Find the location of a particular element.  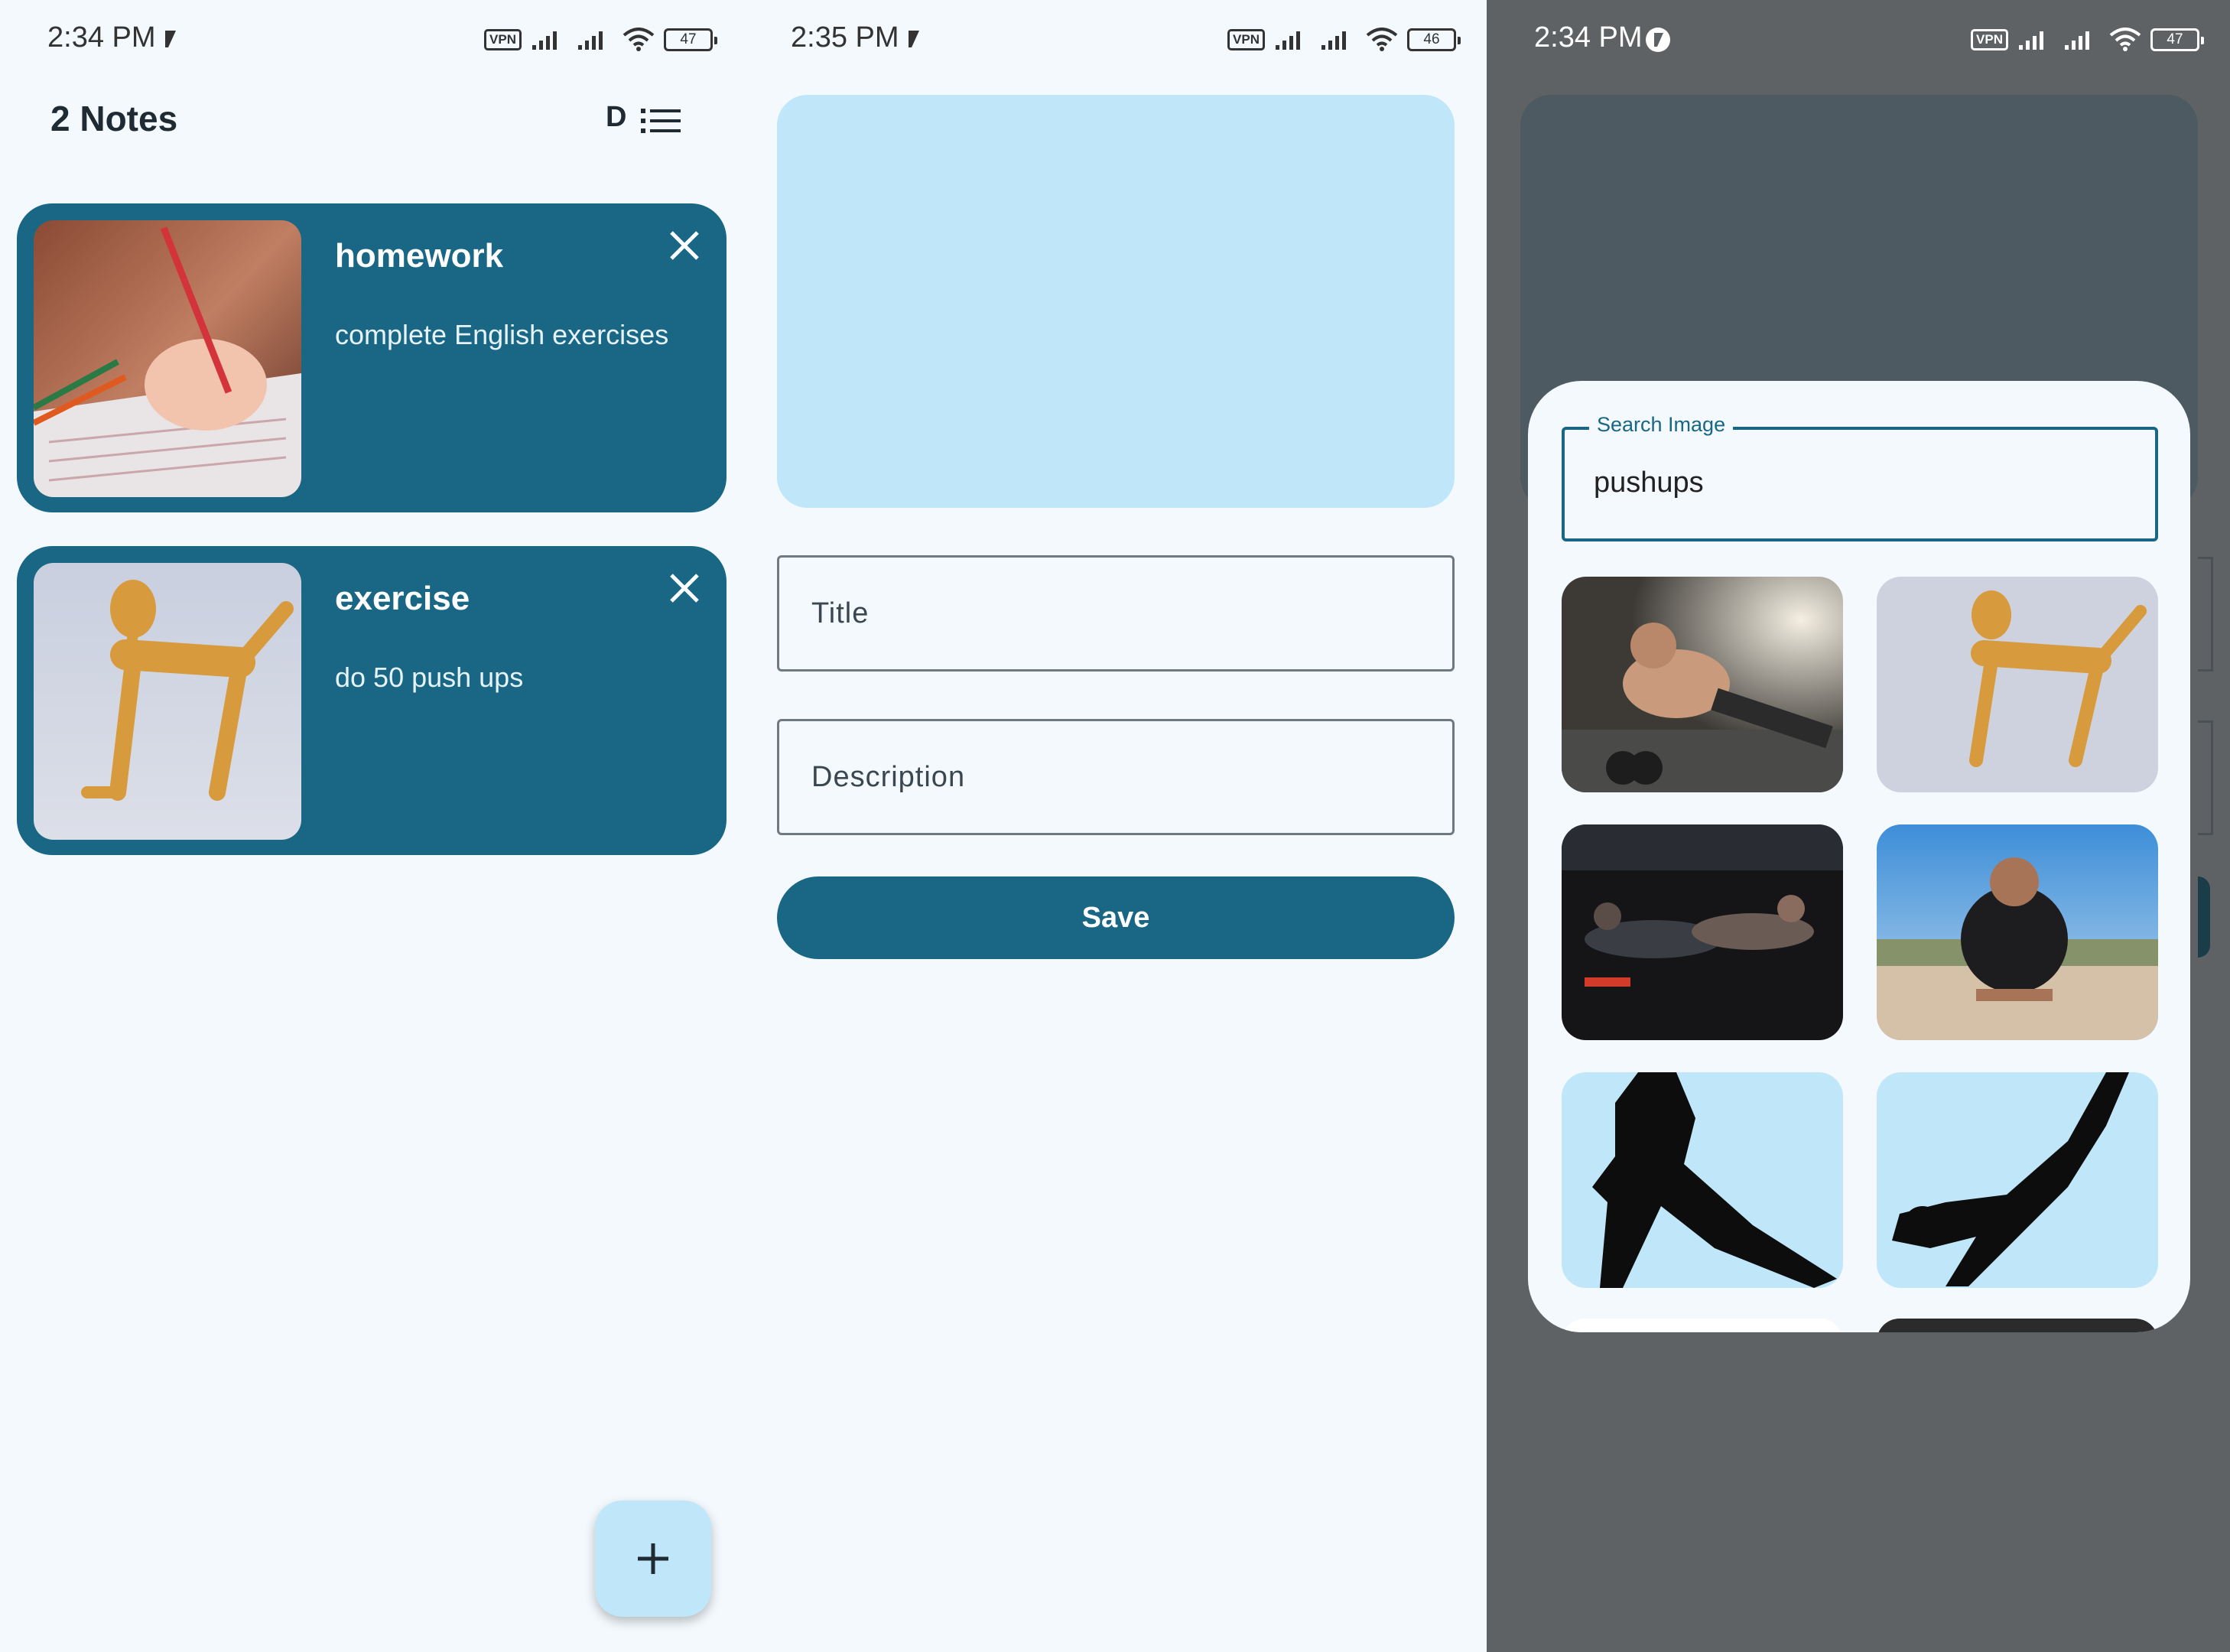

note-card: homework complete English exercises is located at coordinates (372, 358).